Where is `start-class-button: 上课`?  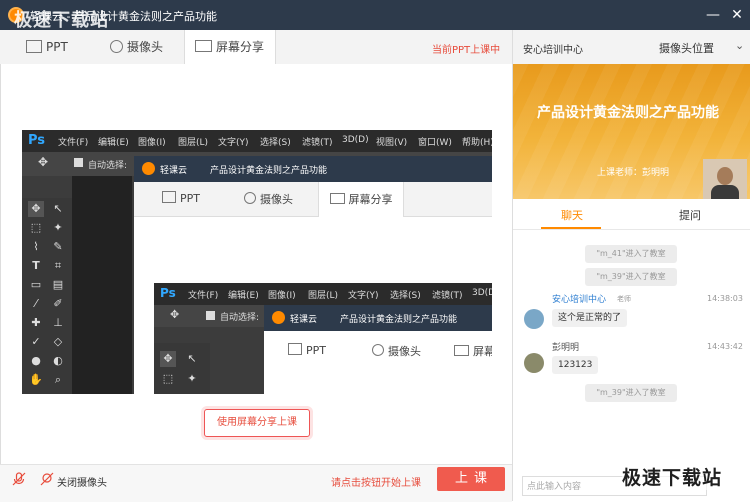 start-class-button: 上课 is located at coordinates (471, 479).